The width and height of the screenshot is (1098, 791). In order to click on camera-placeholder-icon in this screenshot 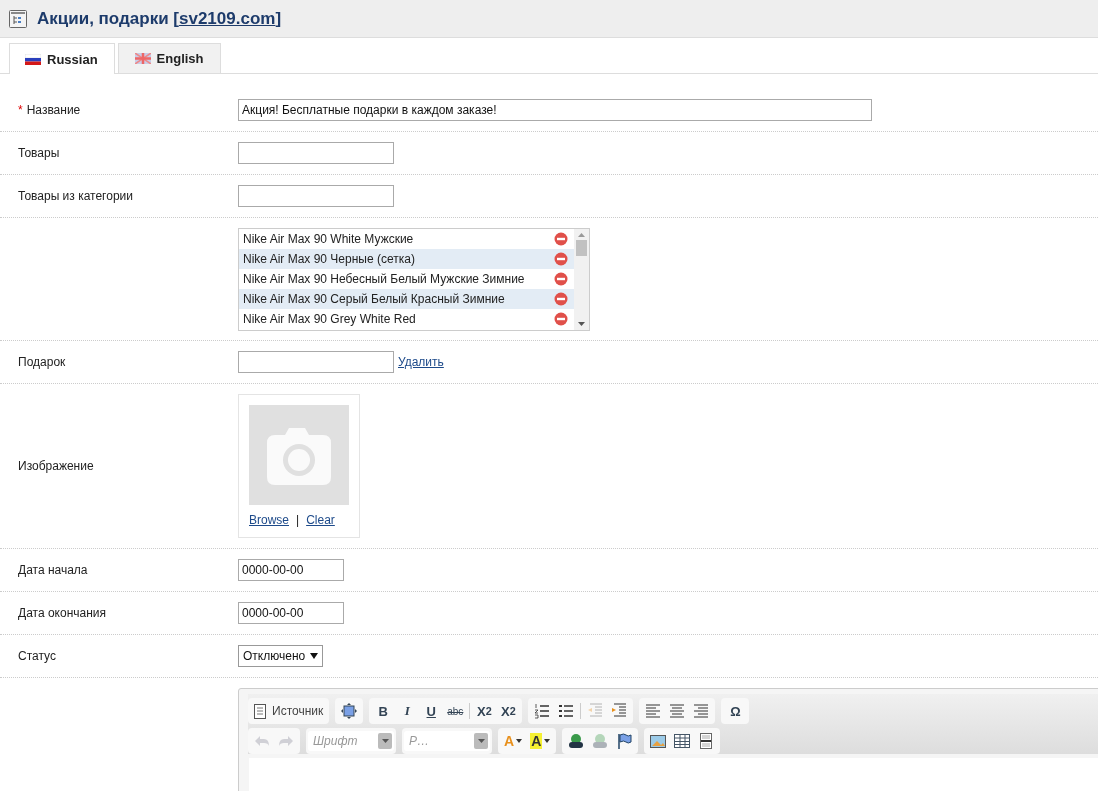, I will do `click(299, 455)`.